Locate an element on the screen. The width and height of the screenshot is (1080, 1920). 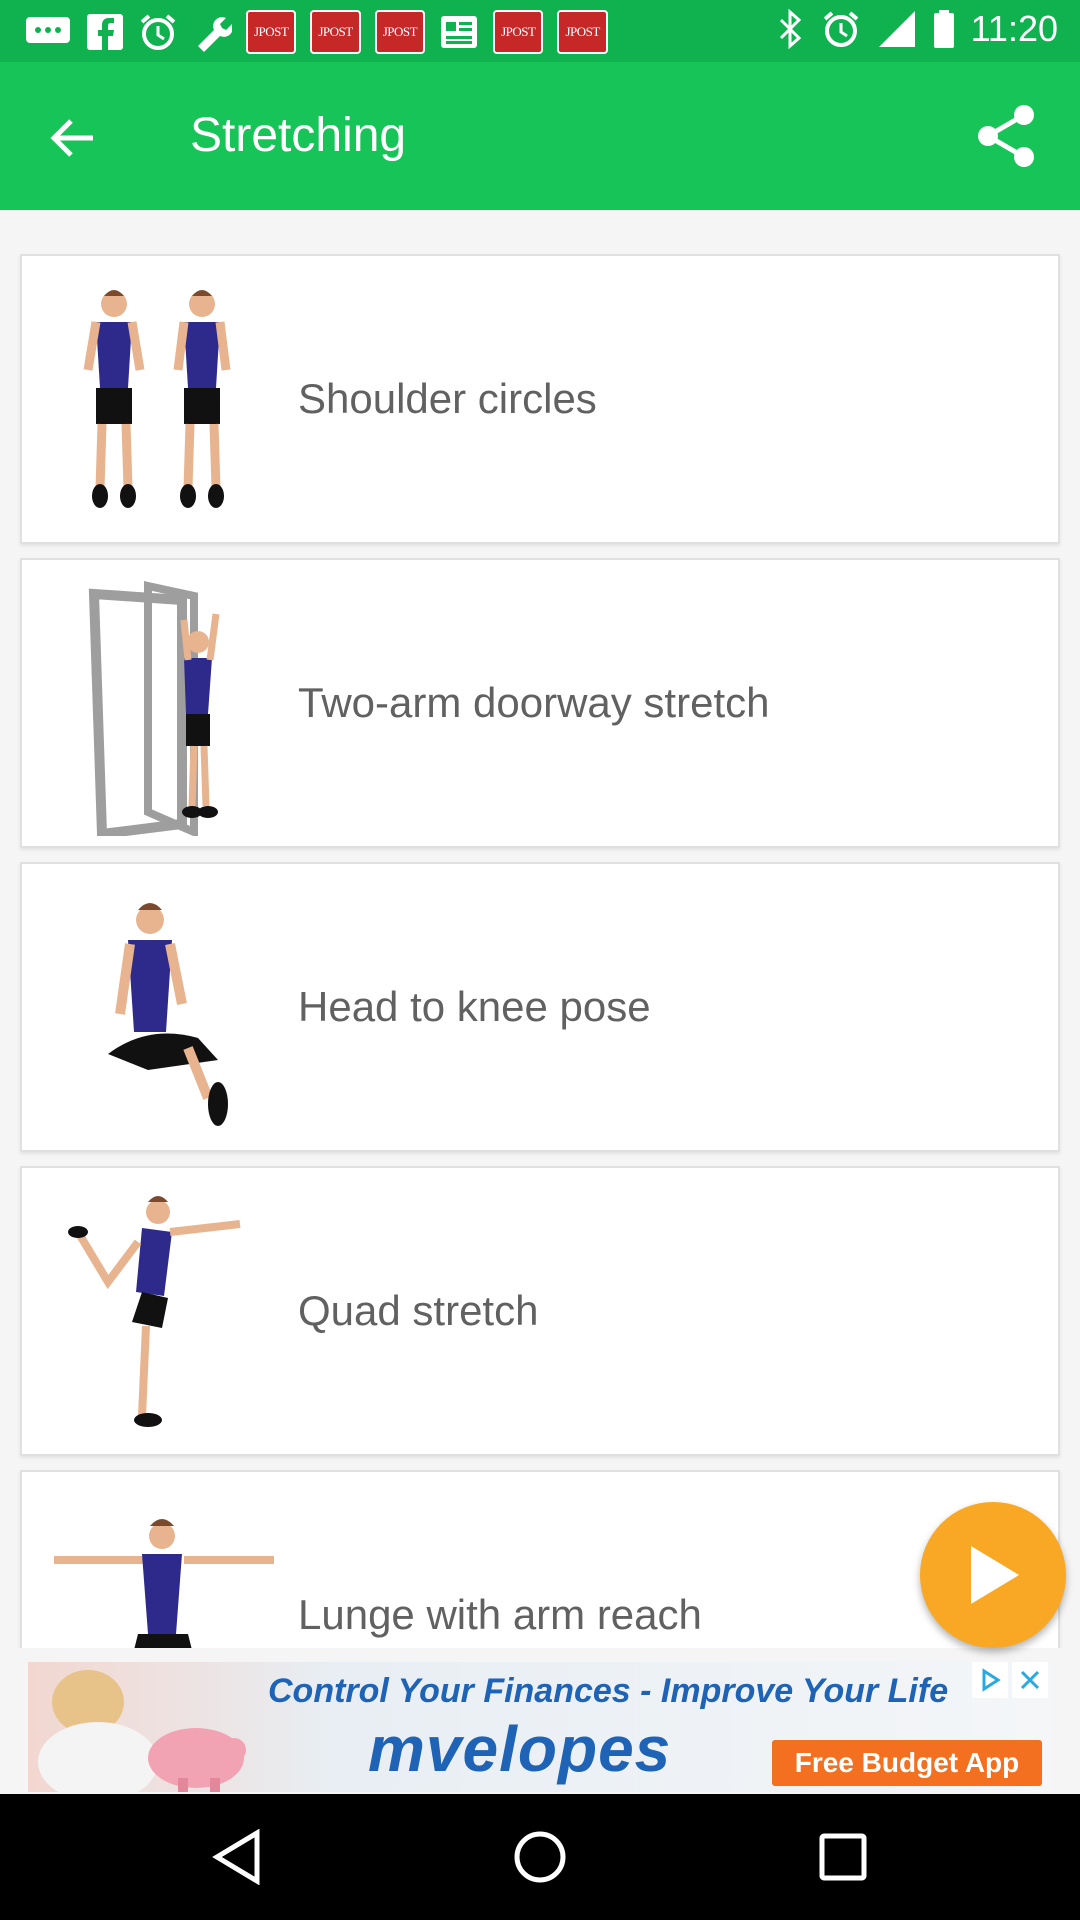
signal-icon is located at coordinates (897, 29).